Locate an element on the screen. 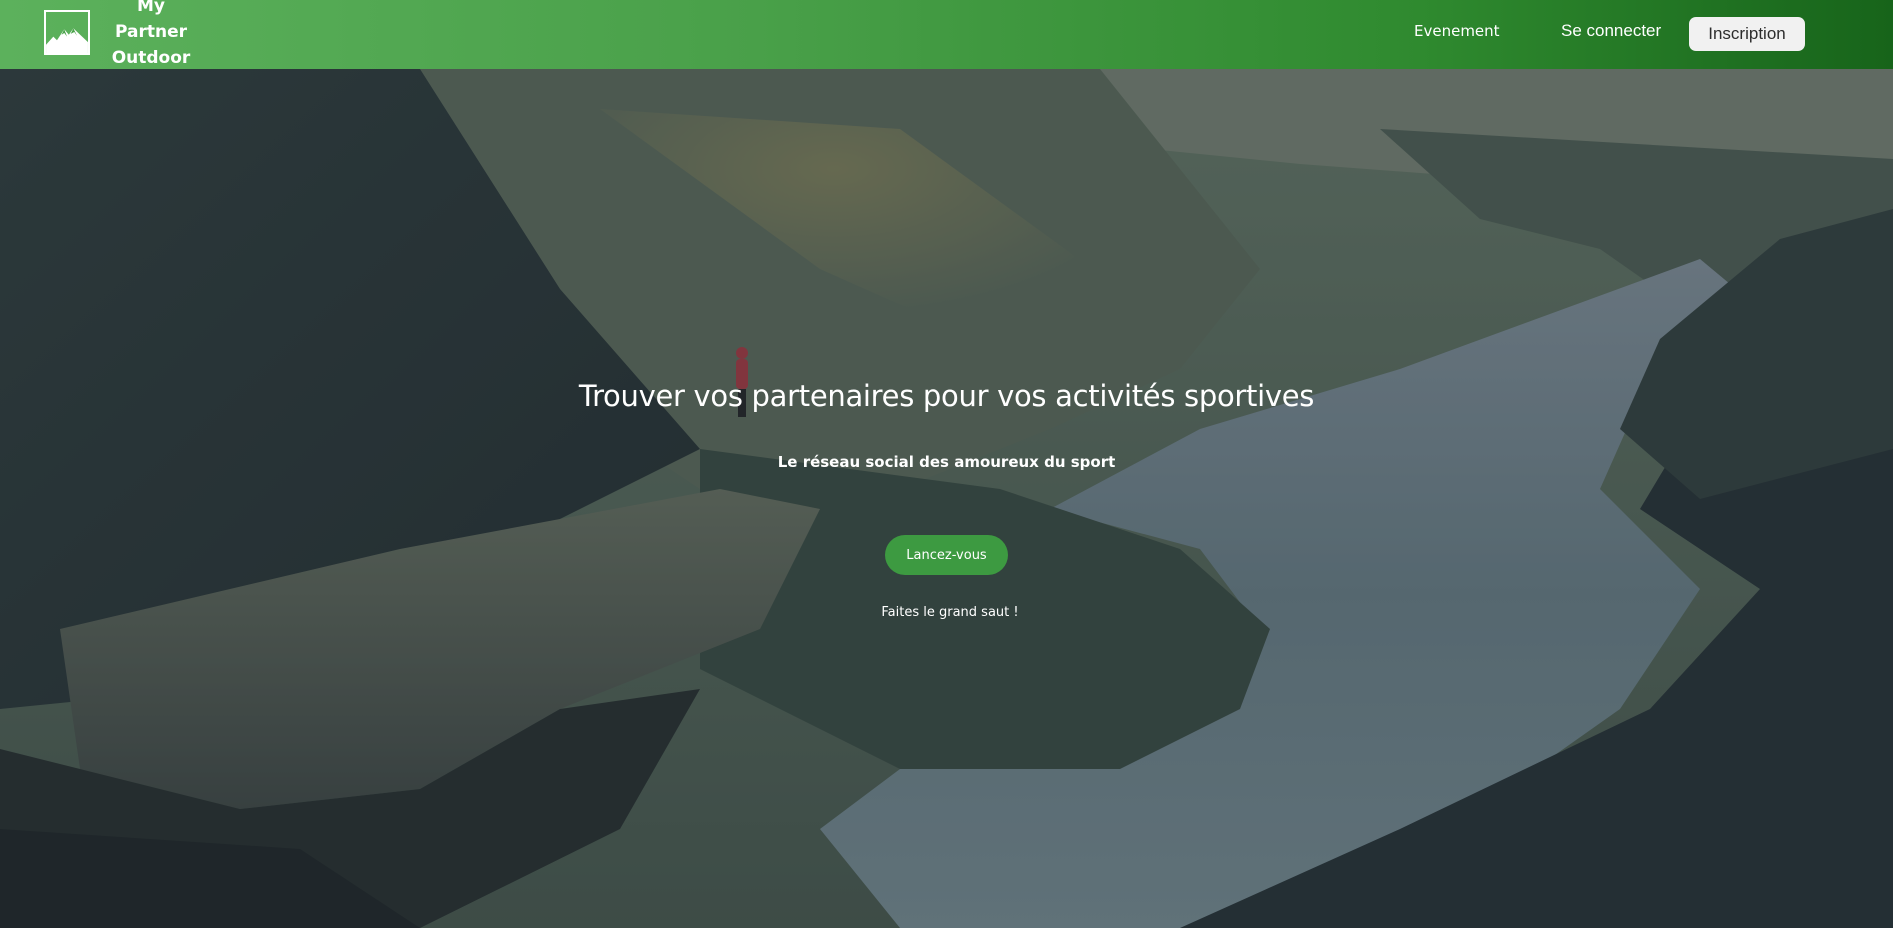 The image size is (1893, 928). signup-button: Inscription is located at coordinates (1747, 34).